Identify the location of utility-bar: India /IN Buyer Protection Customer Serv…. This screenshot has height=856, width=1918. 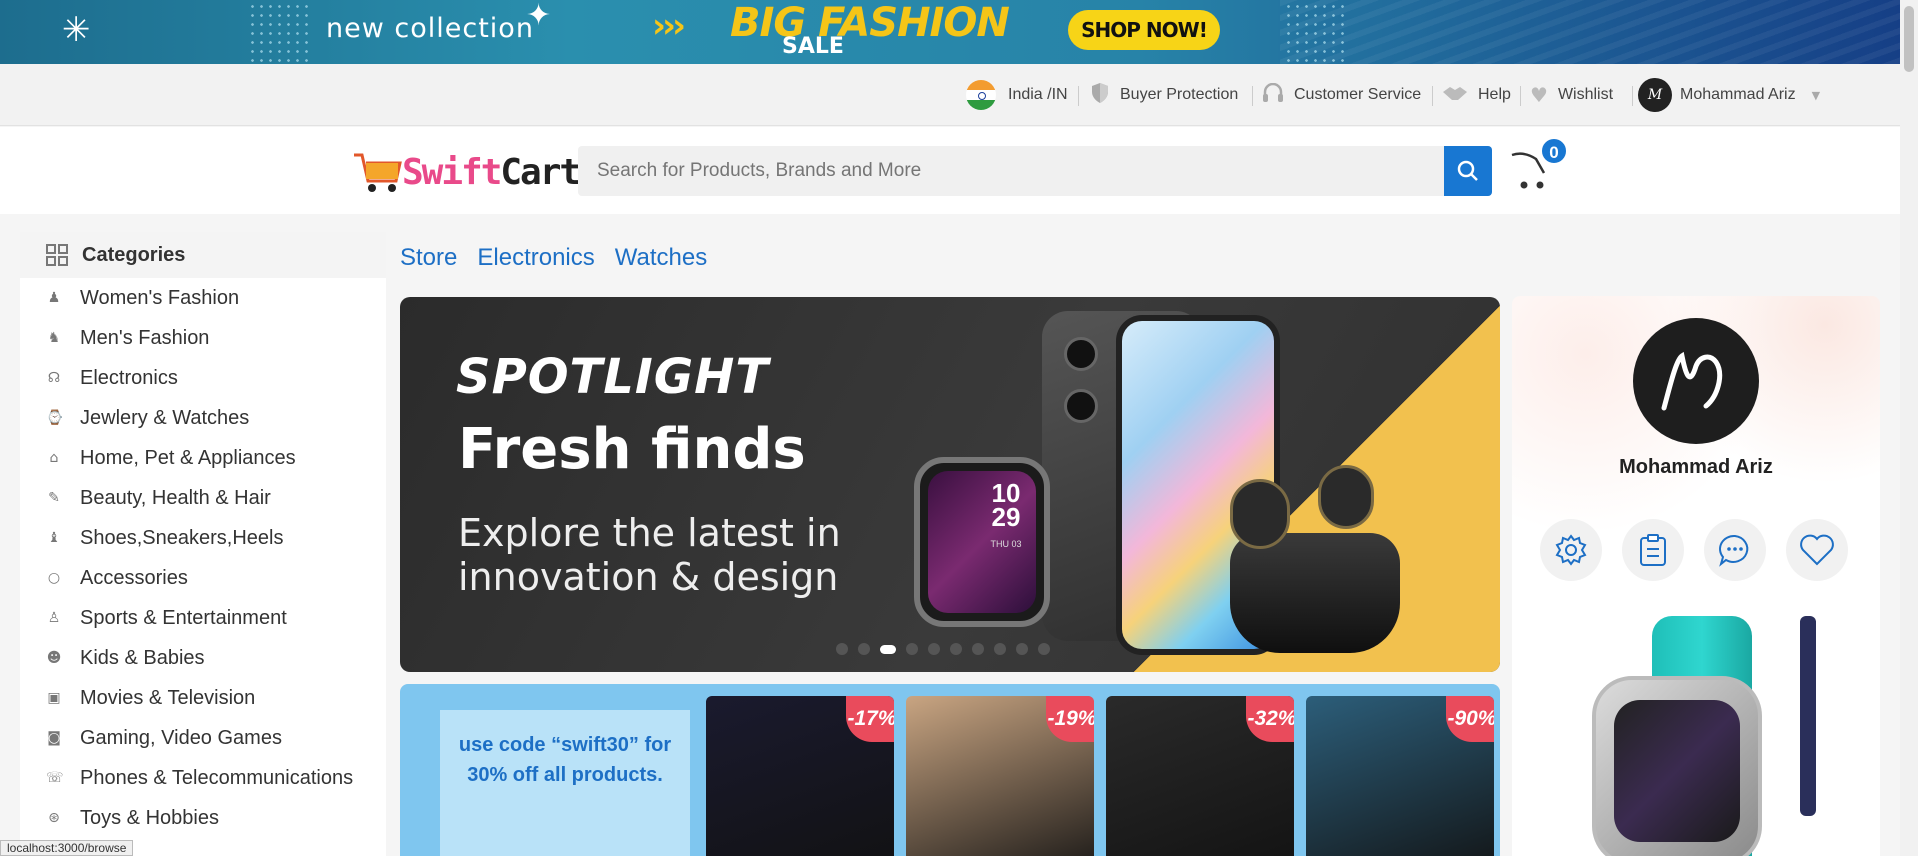
(950, 95).